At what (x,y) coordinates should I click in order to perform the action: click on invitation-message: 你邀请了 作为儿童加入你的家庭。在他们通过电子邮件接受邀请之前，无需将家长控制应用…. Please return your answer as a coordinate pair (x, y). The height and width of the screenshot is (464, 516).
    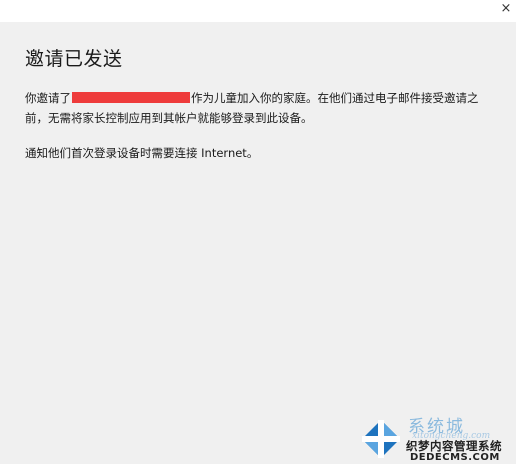
    Looking at the image, I should click on (260, 108).